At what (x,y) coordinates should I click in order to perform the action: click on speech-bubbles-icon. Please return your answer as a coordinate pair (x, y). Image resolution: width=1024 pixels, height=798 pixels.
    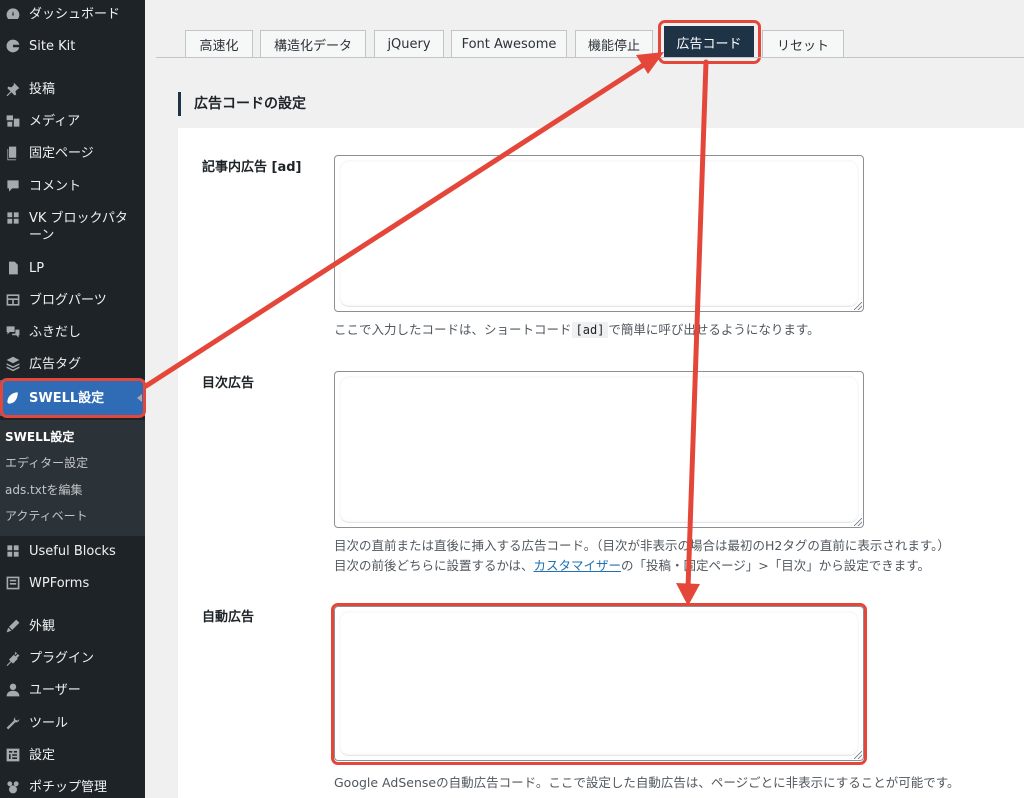
    Looking at the image, I should click on (13, 332).